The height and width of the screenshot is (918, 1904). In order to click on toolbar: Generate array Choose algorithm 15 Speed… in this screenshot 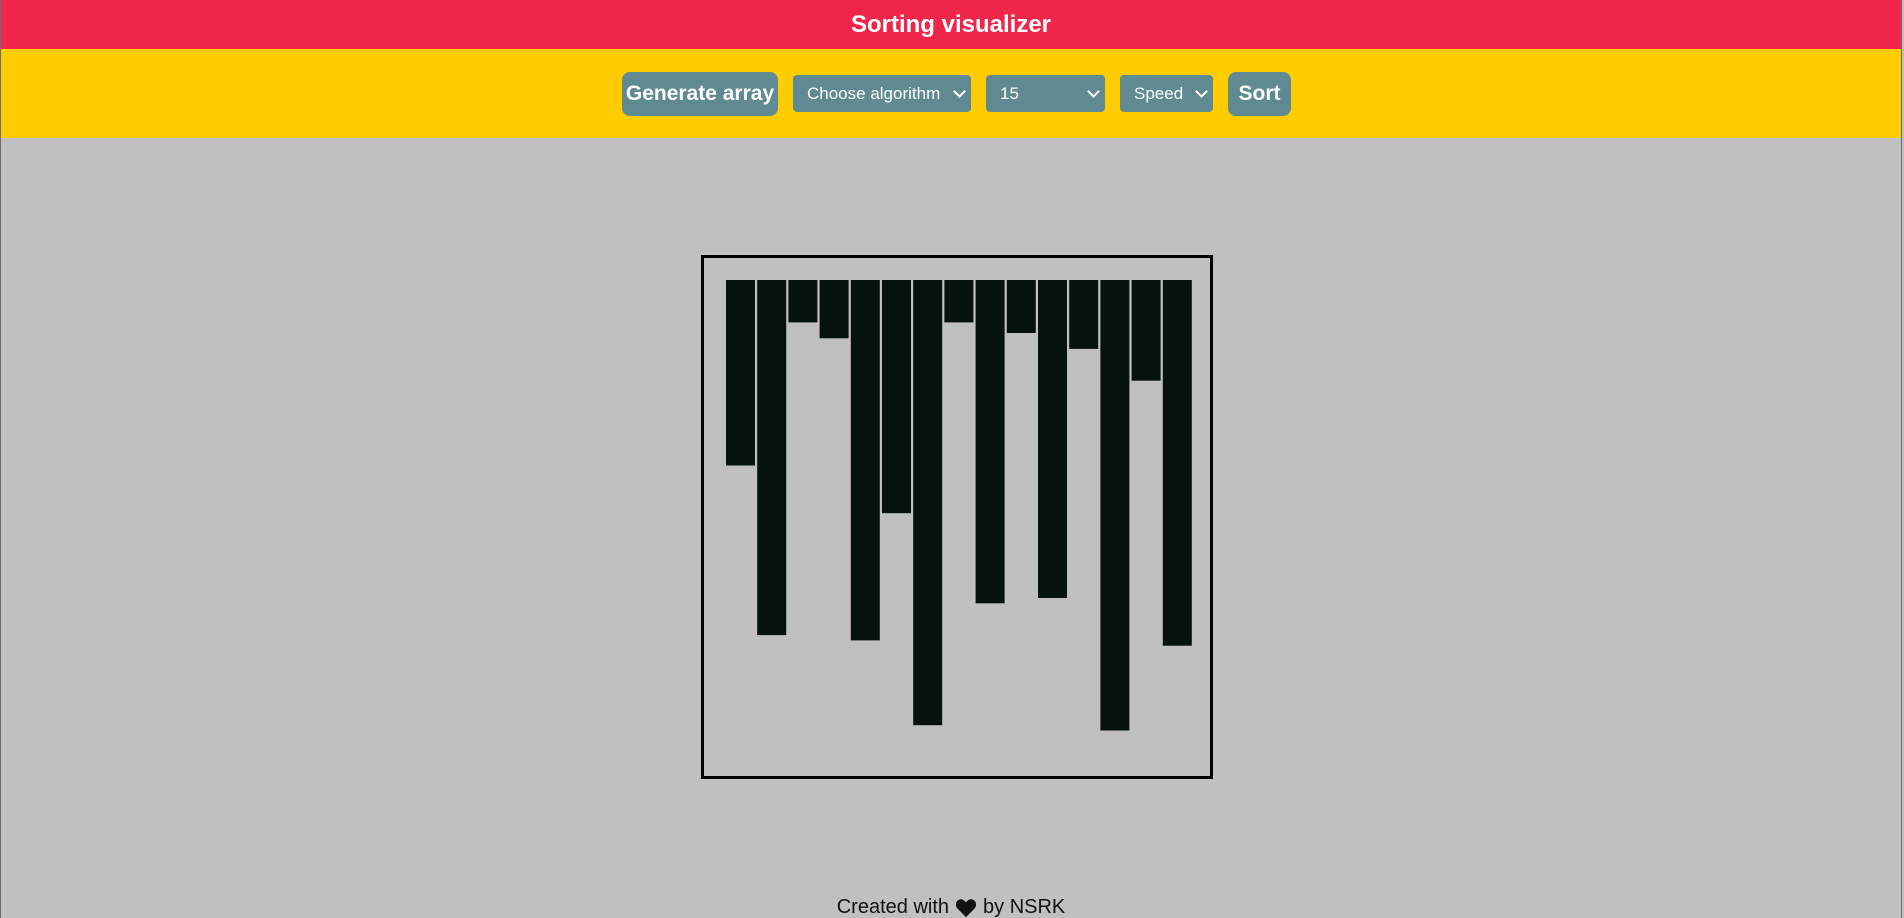, I will do `click(951, 93)`.